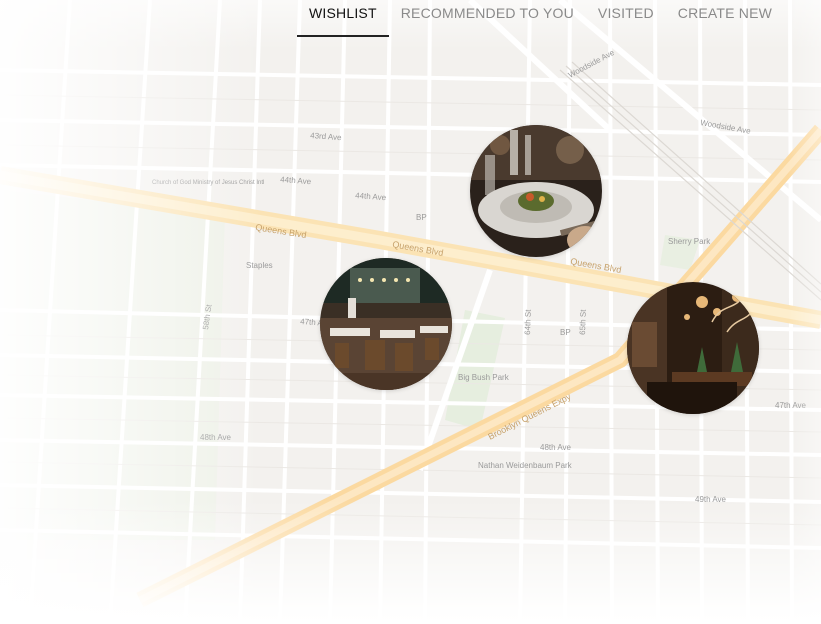 Image resolution: width=821 pixels, height=624 pixels. What do you see at coordinates (725, 18) in the screenshot?
I see `tab-create-new: CREATE NEW` at bounding box center [725, 18].